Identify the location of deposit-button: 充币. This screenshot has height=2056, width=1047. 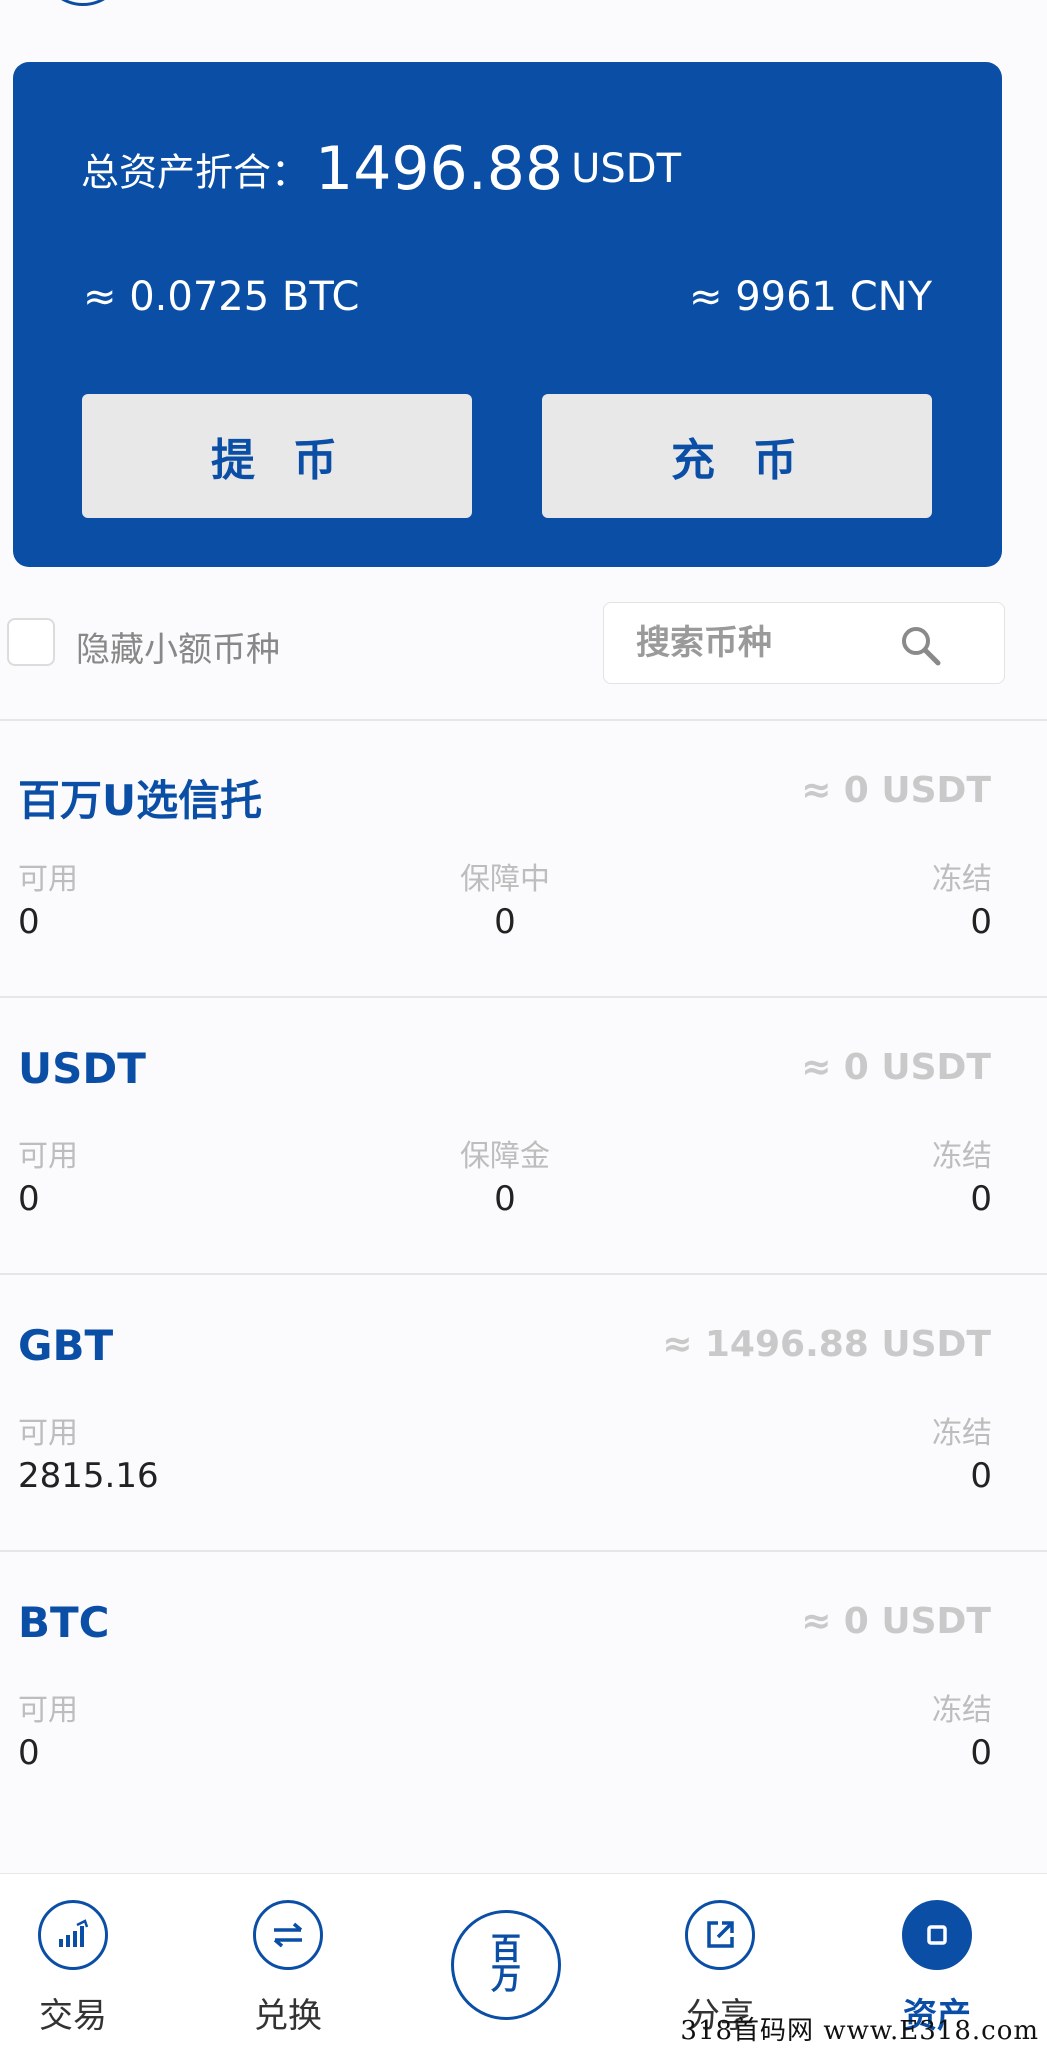
(737, 456).